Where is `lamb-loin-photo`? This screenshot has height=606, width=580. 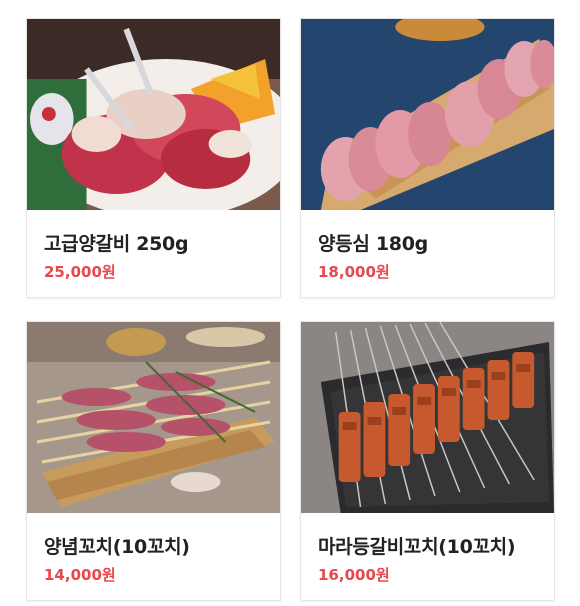
lamb-loin-photo is located at coordinates (427, 114).